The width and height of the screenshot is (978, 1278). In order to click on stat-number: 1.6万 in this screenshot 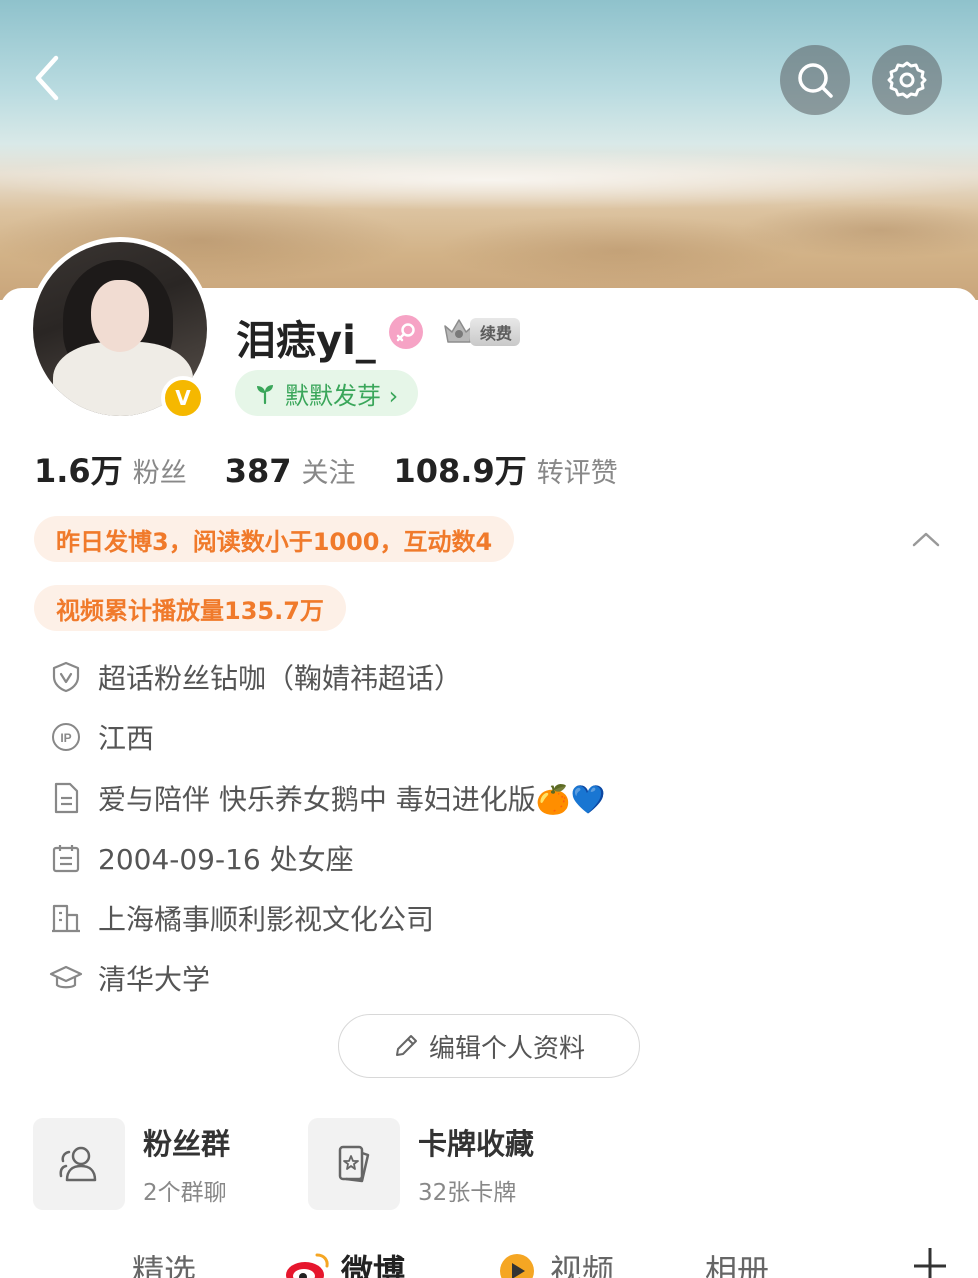, I will do `click(78, 471)`.